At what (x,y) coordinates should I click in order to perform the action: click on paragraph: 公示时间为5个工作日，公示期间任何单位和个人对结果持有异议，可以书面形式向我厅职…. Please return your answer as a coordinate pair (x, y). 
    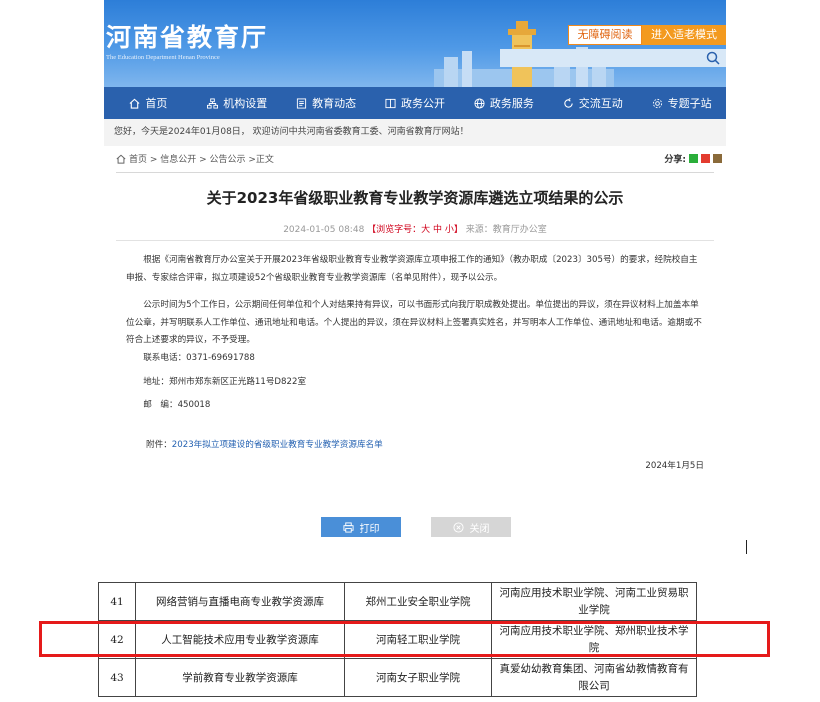
    Looking at the image, I should click on (414, 323).